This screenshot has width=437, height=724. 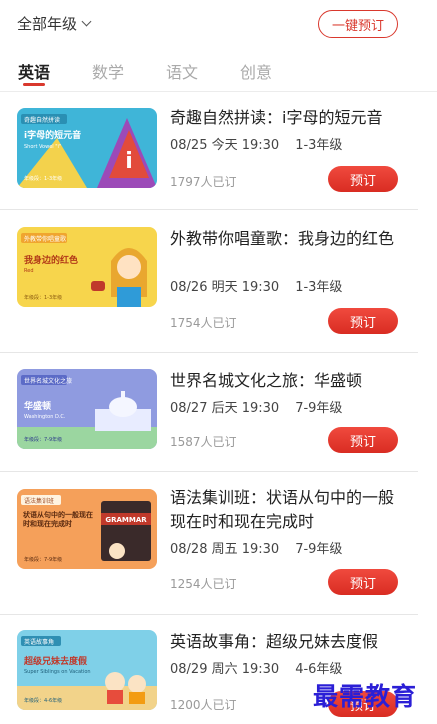 What do you see at coordinates (274, 641) in the screenshot?
I see `course-title: 英语故事角：超级兄妹去度假` at bounding box center [274, 641].